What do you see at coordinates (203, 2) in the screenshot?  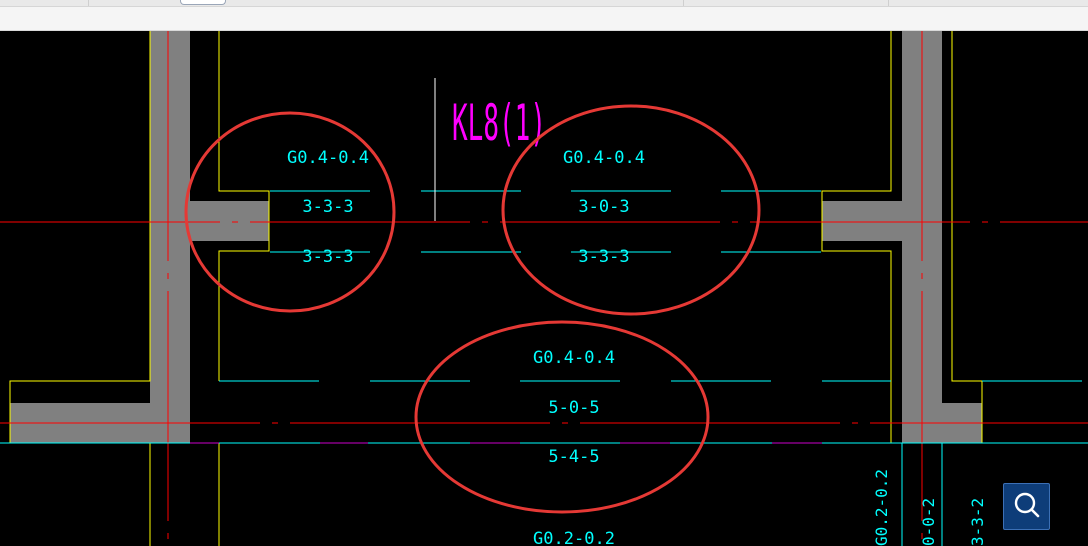 I see `toolbar-tab` at bounding box center [203, 2].